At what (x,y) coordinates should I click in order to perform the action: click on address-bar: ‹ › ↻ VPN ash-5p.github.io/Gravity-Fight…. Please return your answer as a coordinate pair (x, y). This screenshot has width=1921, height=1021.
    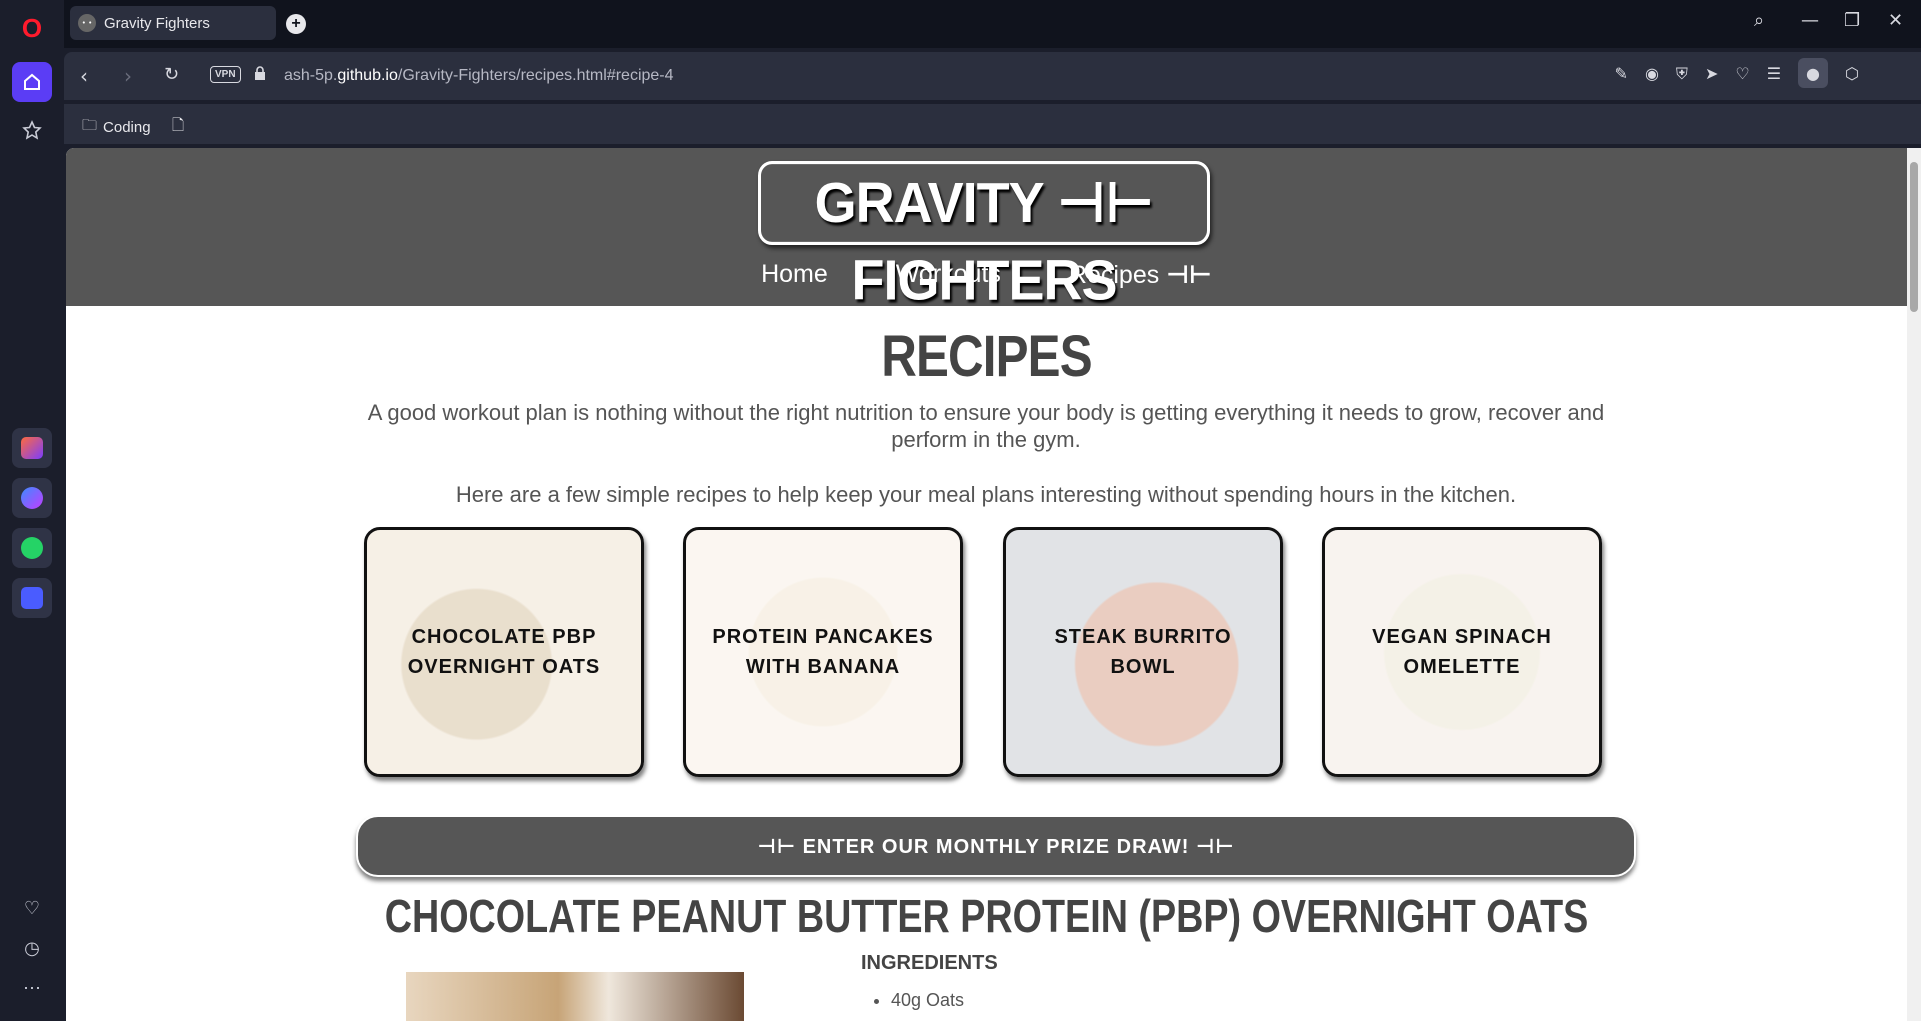
    Looking at the image, I should click on (992, 76).